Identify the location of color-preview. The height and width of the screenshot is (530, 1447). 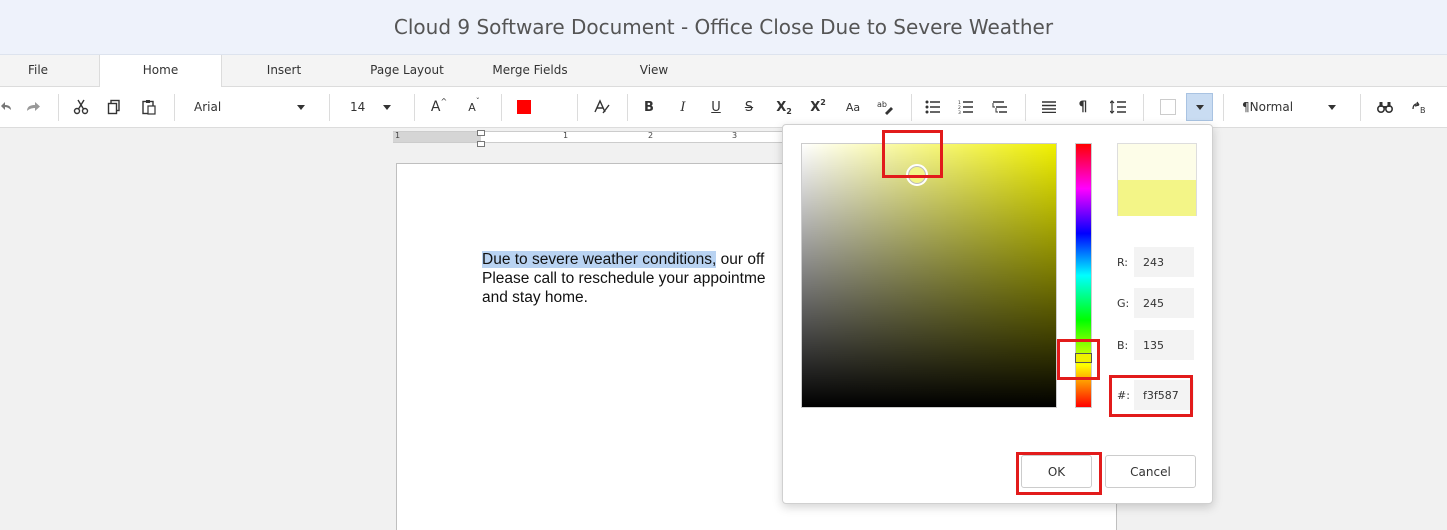
(1157, 179).